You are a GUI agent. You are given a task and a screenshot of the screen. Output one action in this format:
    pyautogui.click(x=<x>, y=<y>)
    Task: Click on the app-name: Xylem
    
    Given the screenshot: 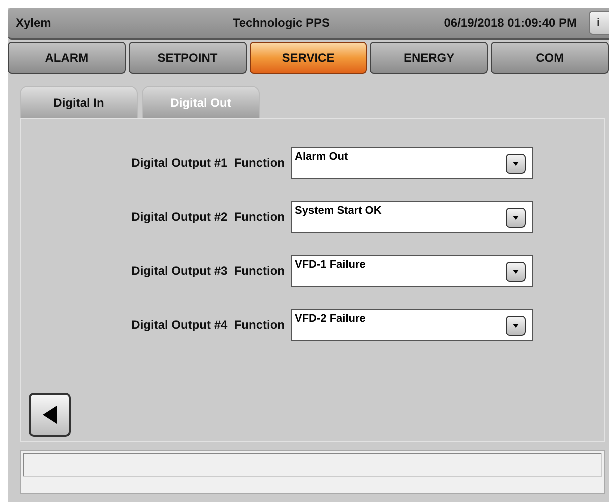 What is the action you would take?
    pyautogui.click(x=33, y=23)
    